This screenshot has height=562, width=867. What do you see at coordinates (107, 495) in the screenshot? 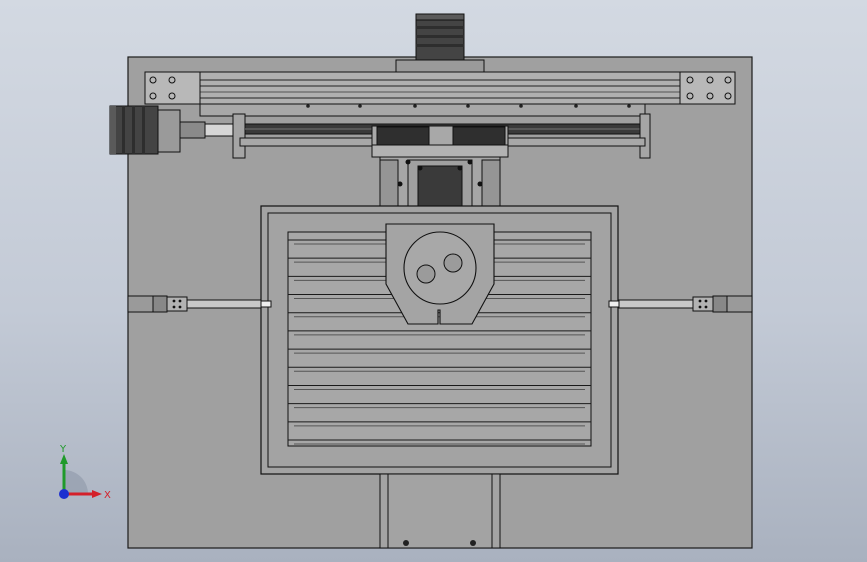
I see `x-axis-label: X` at bounding box center [107, 495].